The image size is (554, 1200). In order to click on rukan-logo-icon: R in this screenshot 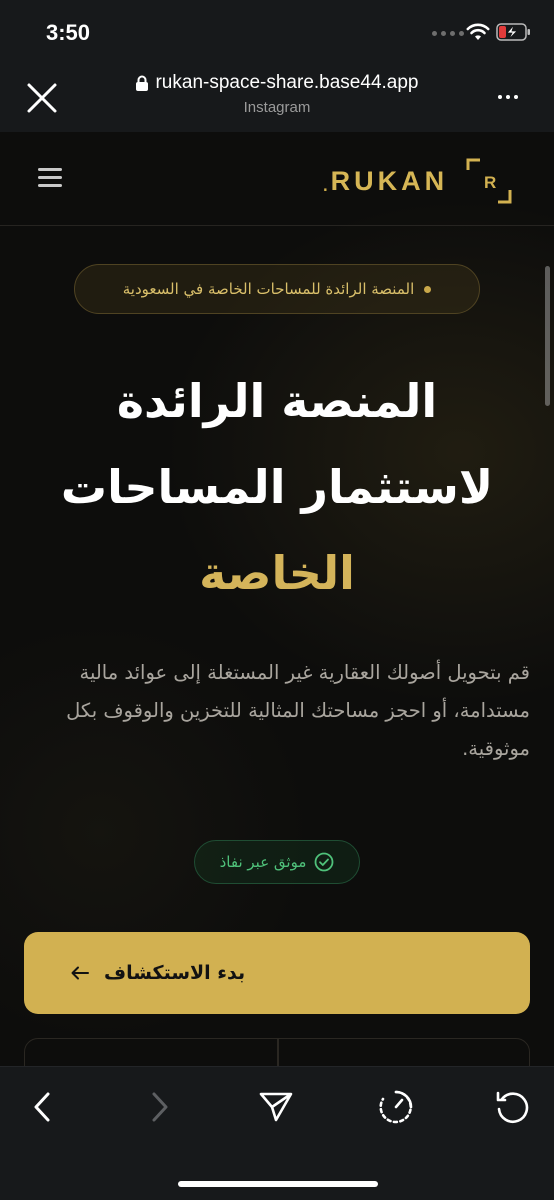, I will do `click(489, 181)`.